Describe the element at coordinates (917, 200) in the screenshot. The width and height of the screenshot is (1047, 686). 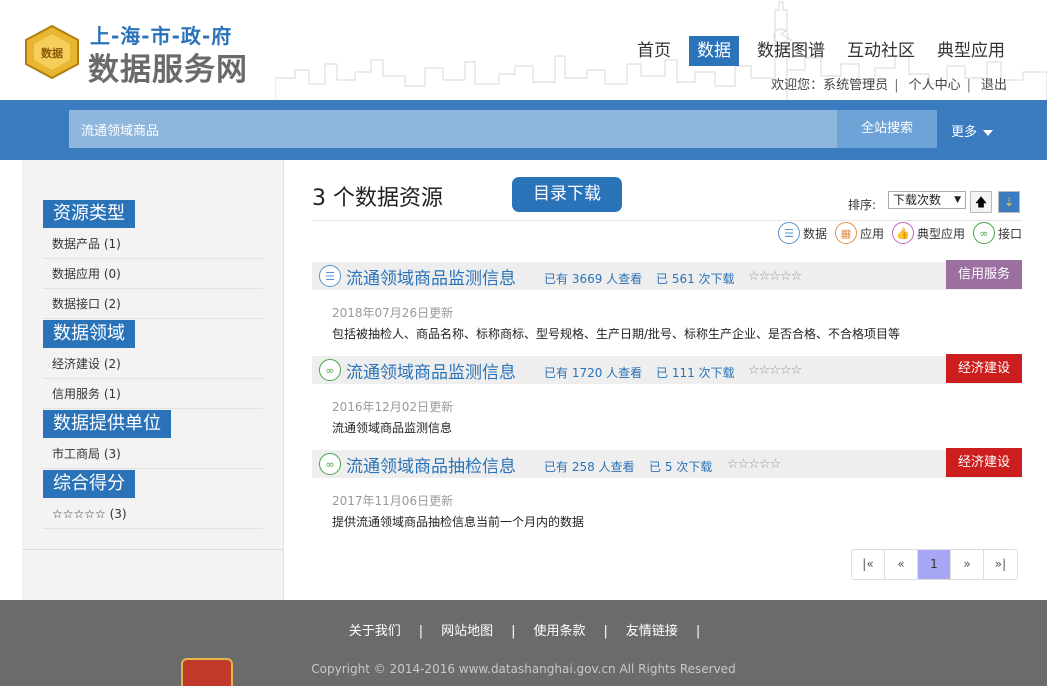
I see `sort-value: 下载次数` at that location.